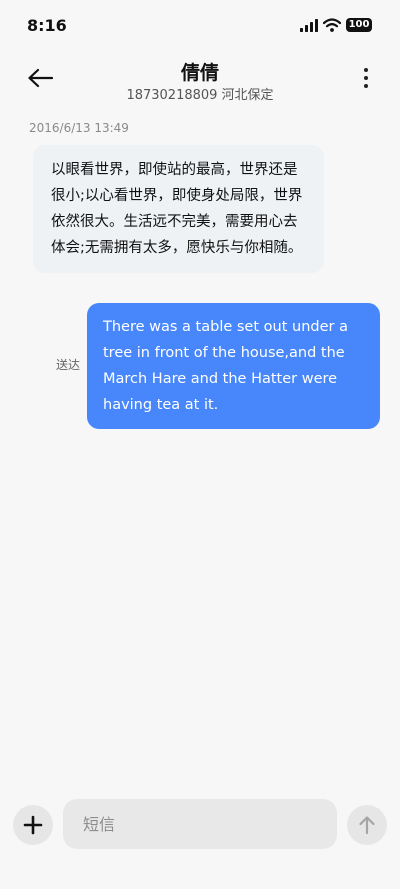  Describe the element at coordinates (199, 73) in the screenshot. I see `contact-name: 倩倩` at that location.